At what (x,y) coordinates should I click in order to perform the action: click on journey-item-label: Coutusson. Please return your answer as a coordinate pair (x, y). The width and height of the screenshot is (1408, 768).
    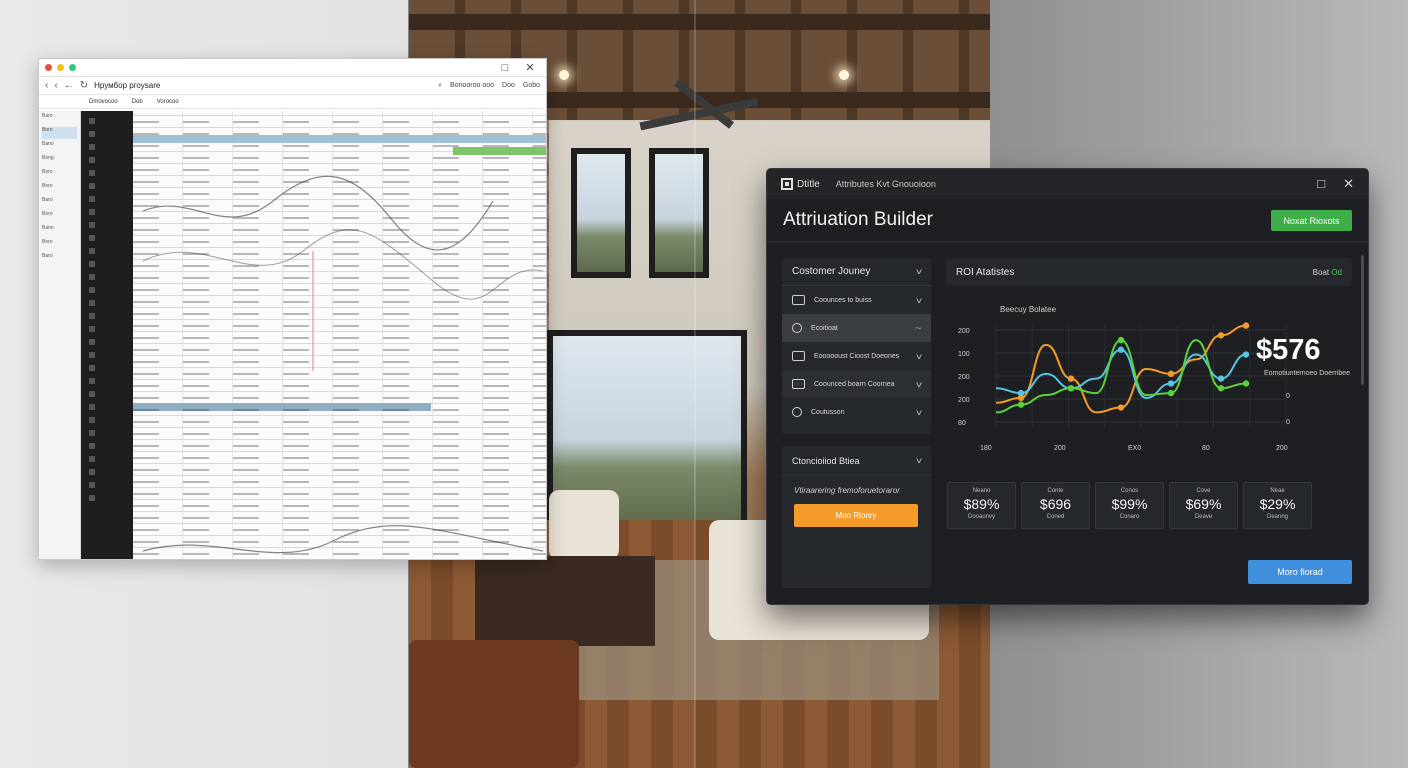
    Looking at the image, I should click on (828, 412).